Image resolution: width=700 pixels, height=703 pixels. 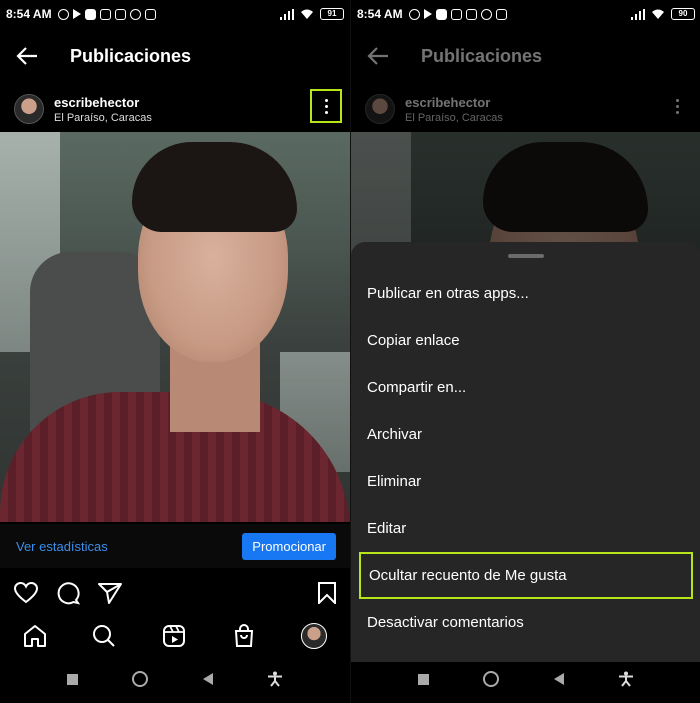 What do you see at coordinates (68, 593) in the screenshot?
I see `comment-icon` at bounding box center [68, 593].